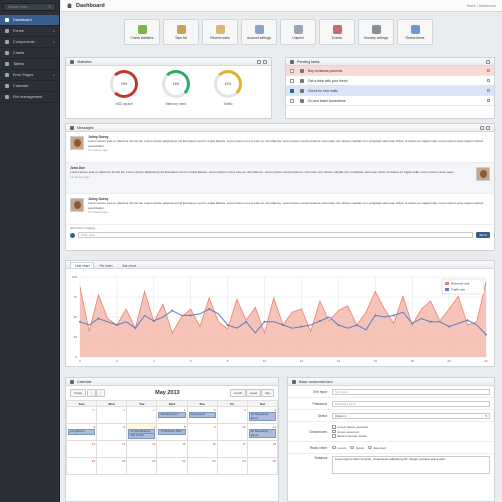 This screenshot has width=502, height=502. Describe the element at coordinates (81, 415) in the screenshot. I see `calendar-day: 28` at that location.